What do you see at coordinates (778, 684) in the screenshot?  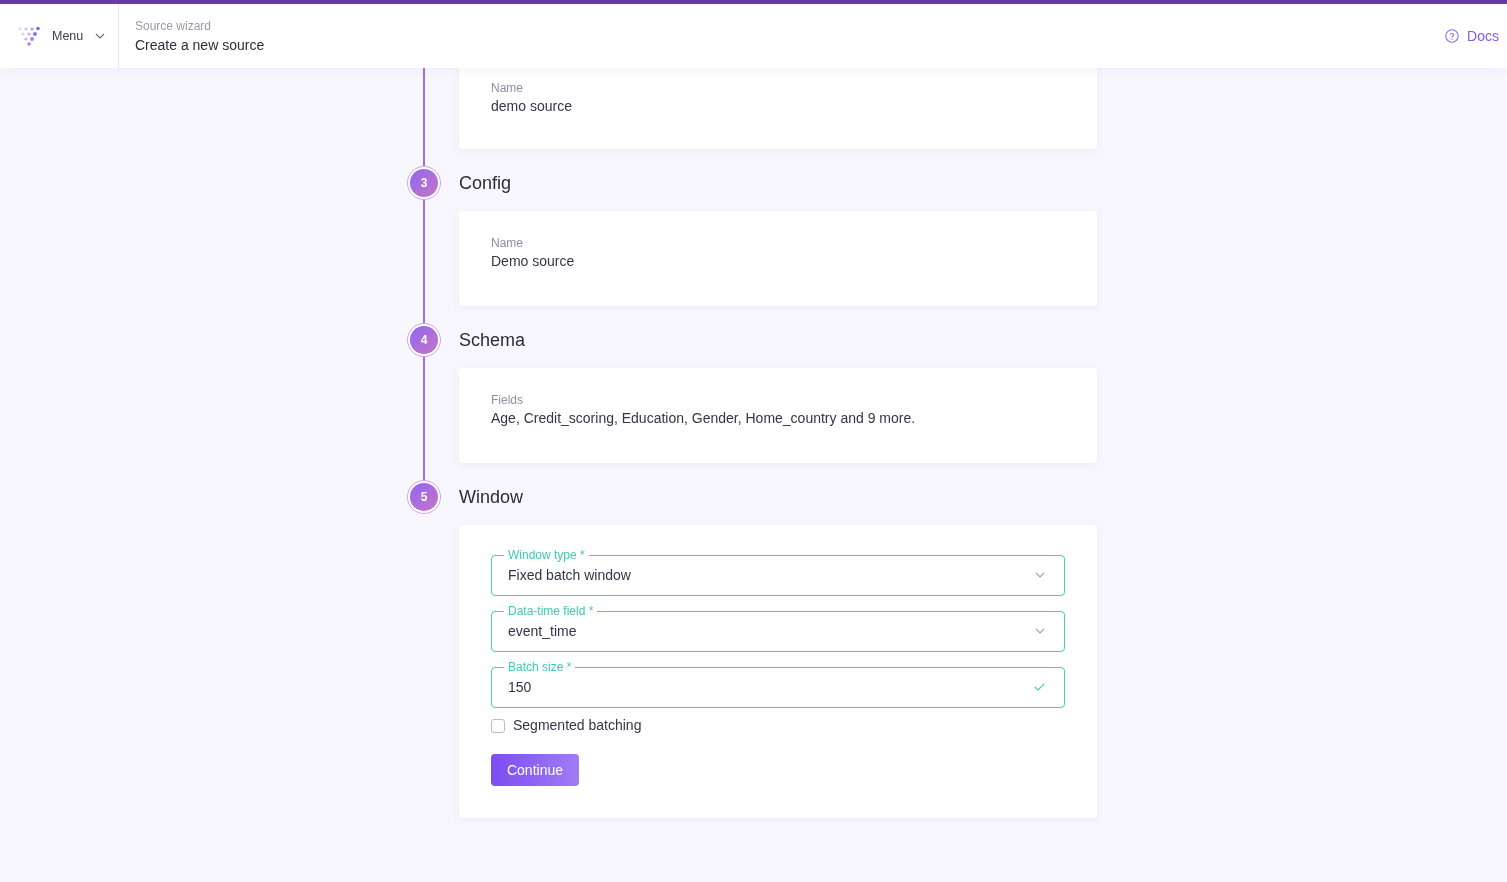 I see `text-field: Batch size * 150` at bounding box center [778, 684].